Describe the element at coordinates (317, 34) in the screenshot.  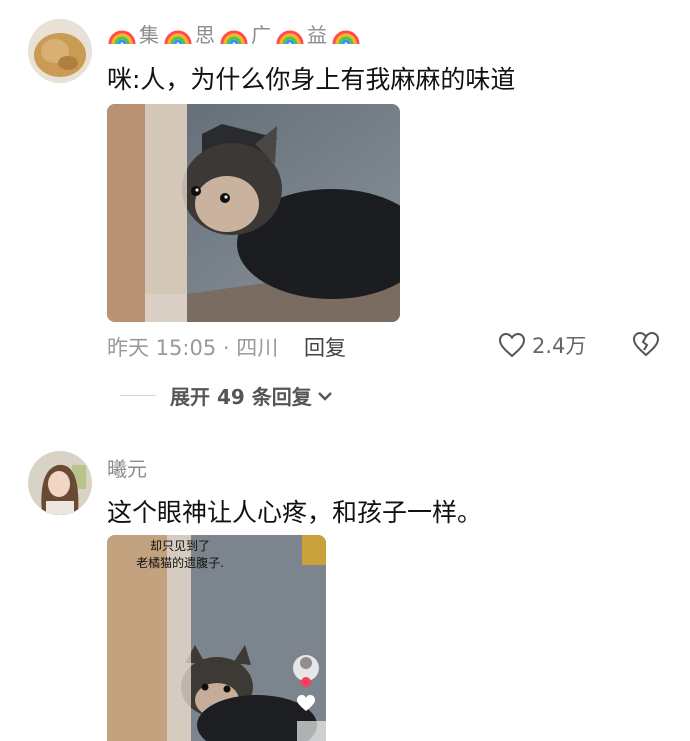
I see `username-char: 益` at that location.